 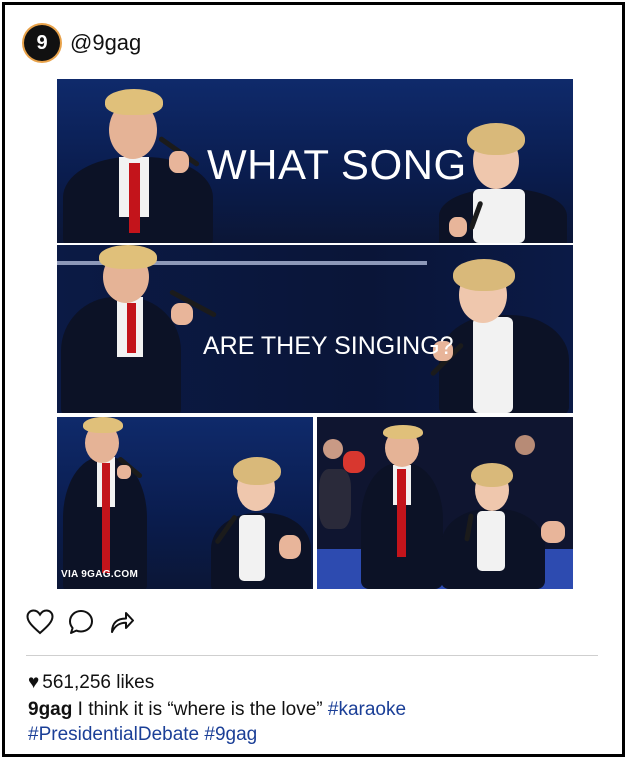 I want to click on hashtag-link: #9gag, so click(x=230, y=734).